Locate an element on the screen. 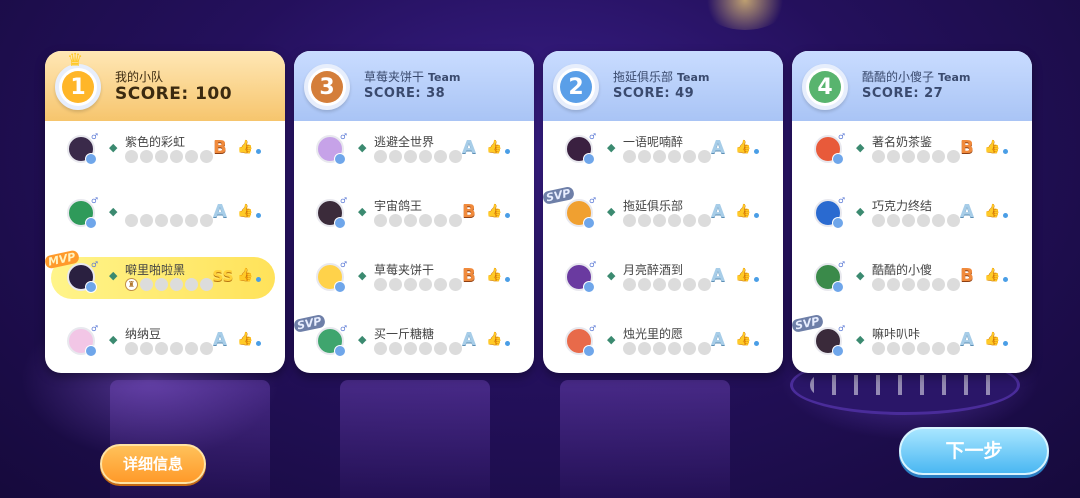 This screenshot has width=1080, height=498. player-row: ♂ ◆ 逃避全世界 A 👍 is located at coordinates (414, 148).